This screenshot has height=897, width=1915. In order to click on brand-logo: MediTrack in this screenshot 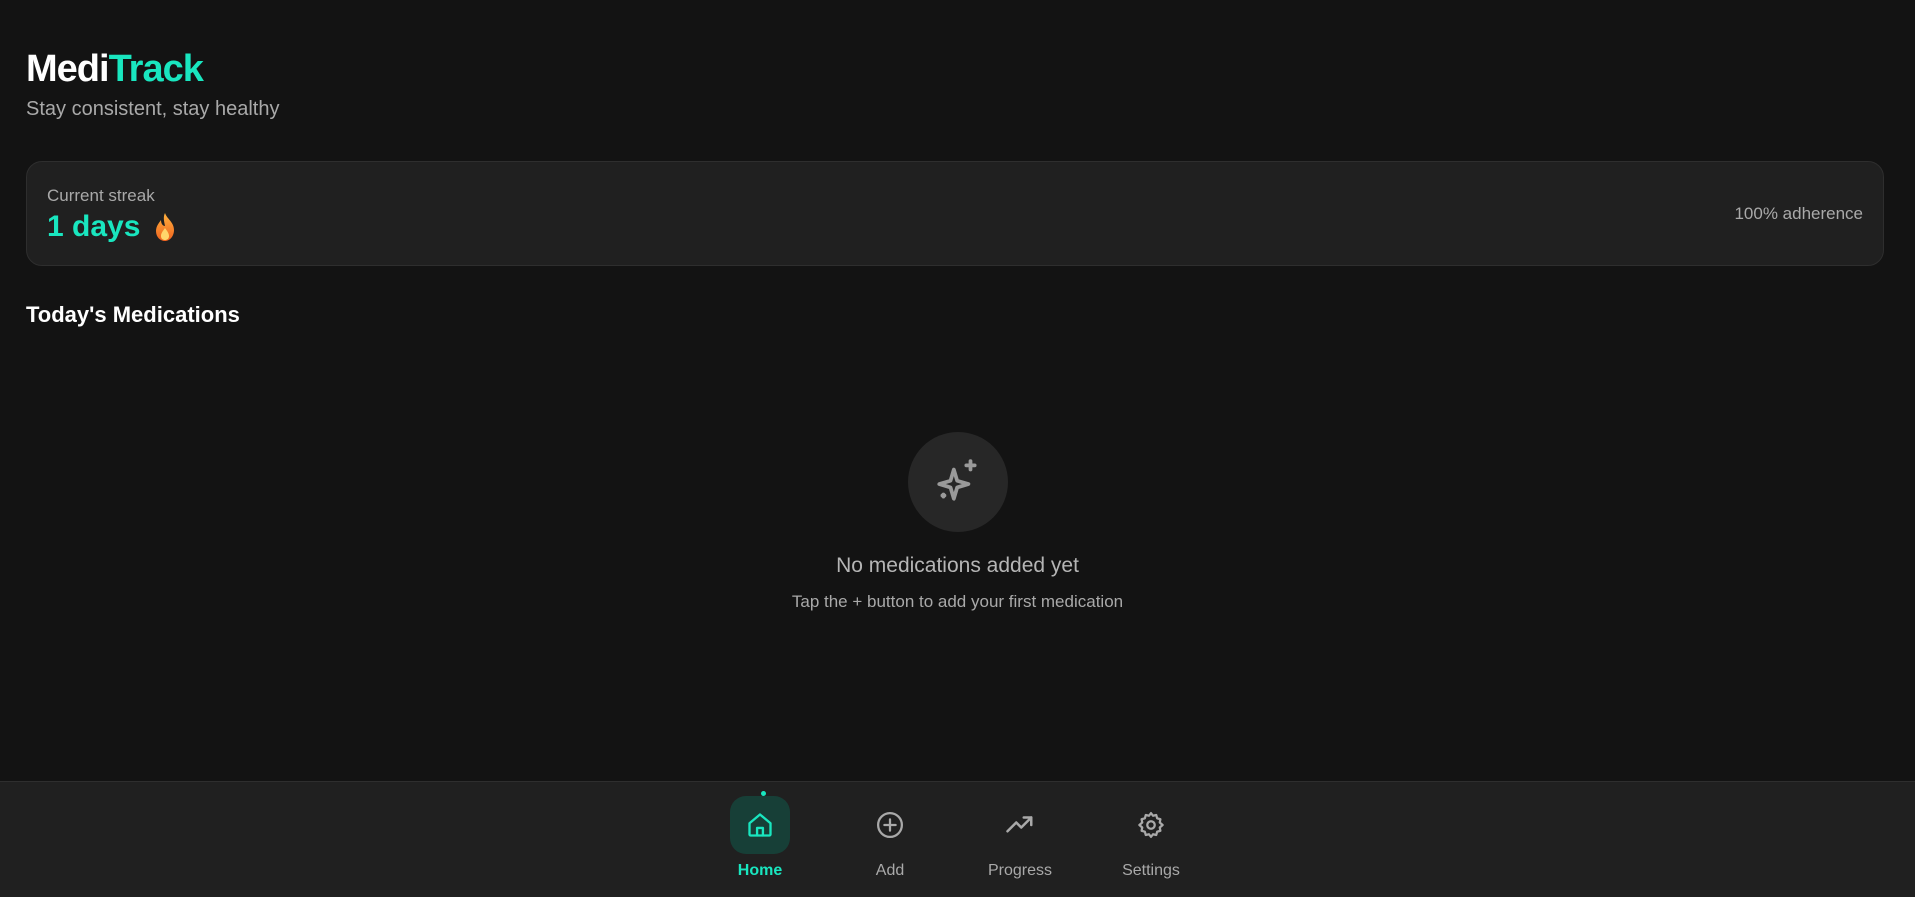, I will do `click(152, 69)`.